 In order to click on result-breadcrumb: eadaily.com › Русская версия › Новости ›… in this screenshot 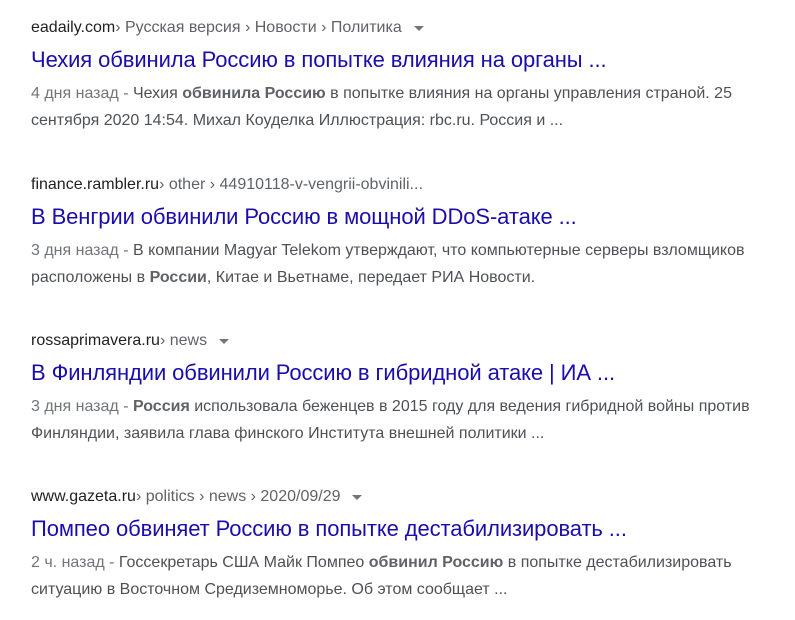, I will do `click(411, 28)`.